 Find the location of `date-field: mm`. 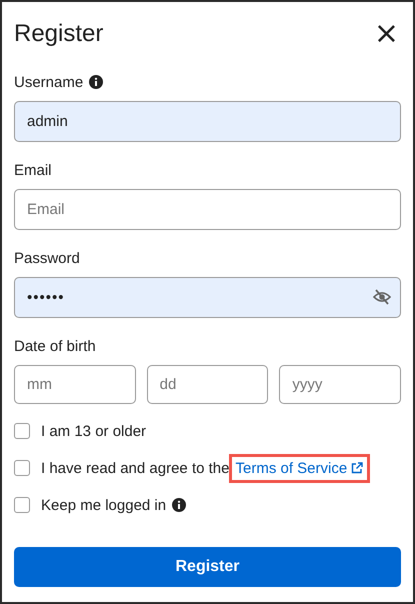

date-field: mm is located at coordinates (75, 384).